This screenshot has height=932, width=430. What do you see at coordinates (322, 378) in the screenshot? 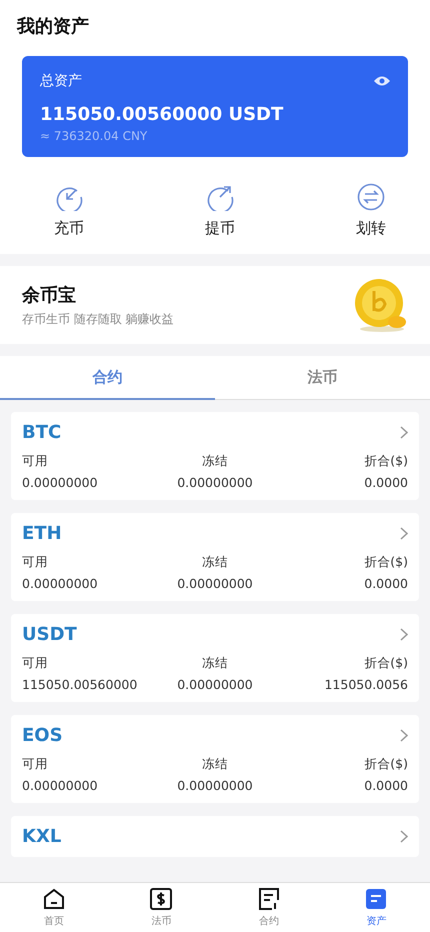
I see `tab: 法币` at bounding box center [322, 378].